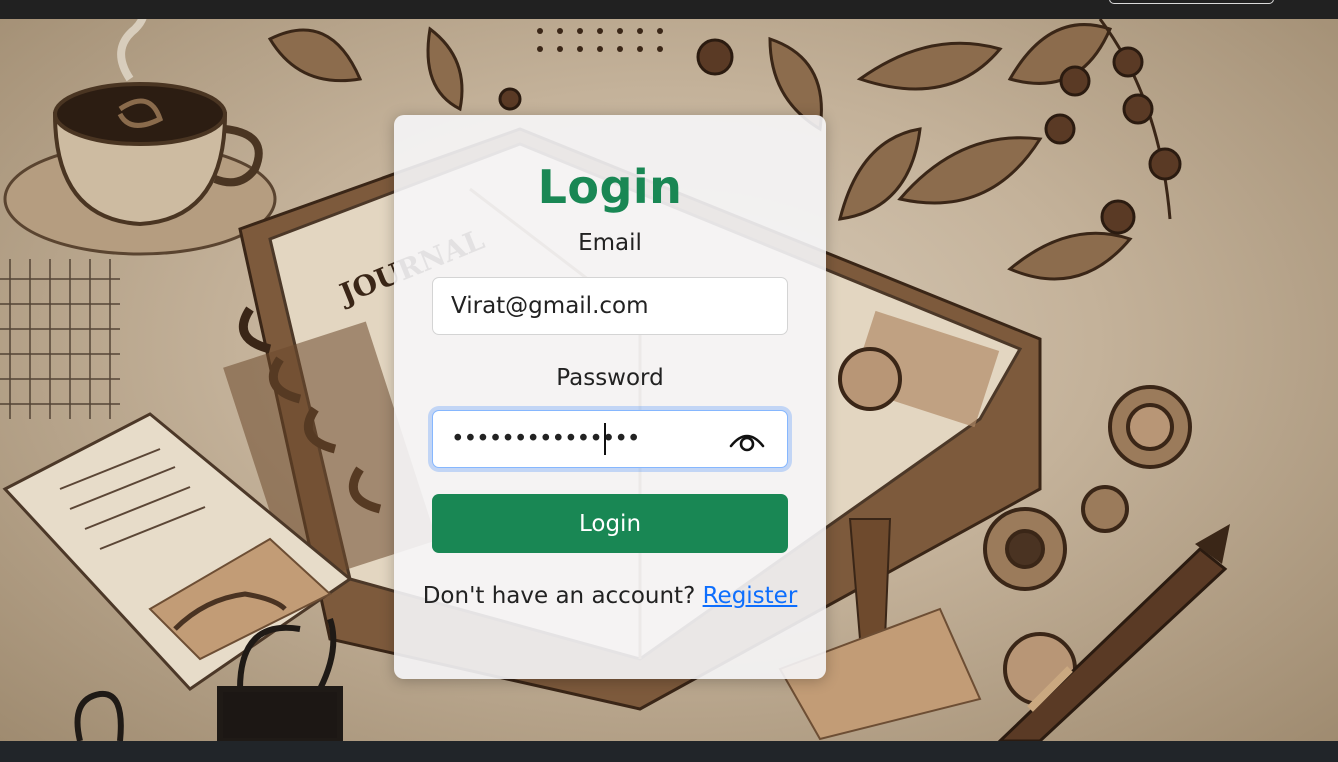  Describe the element at coordinates (60, 339) in the screenshot. I see `grid-paper-illustration` at that location.